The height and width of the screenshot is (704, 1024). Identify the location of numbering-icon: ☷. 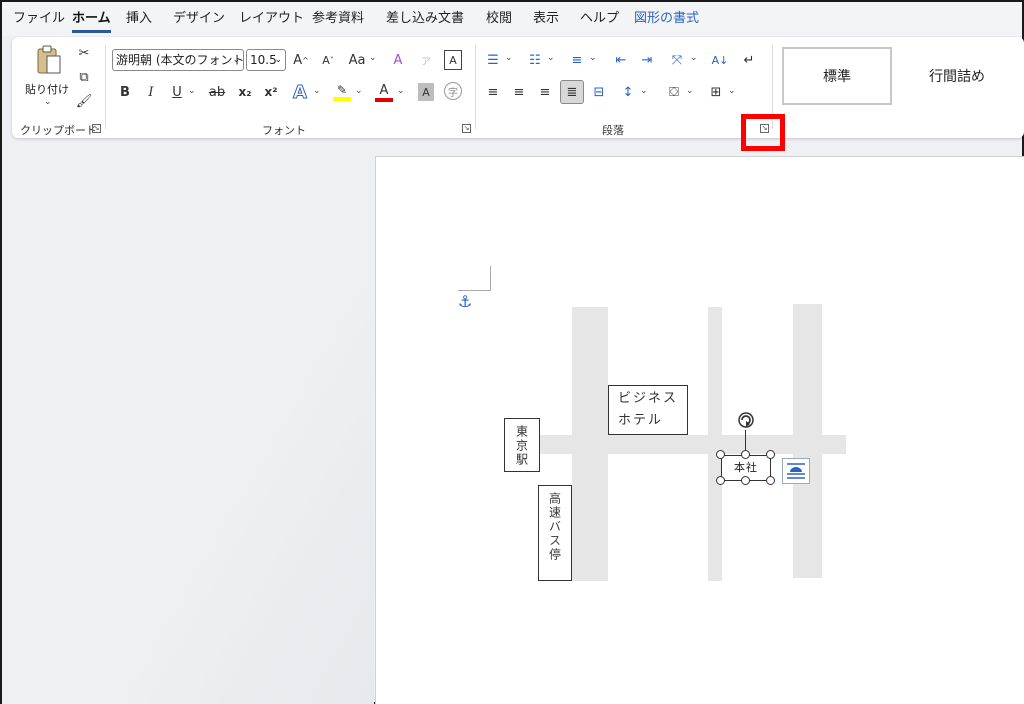
(535, 60).